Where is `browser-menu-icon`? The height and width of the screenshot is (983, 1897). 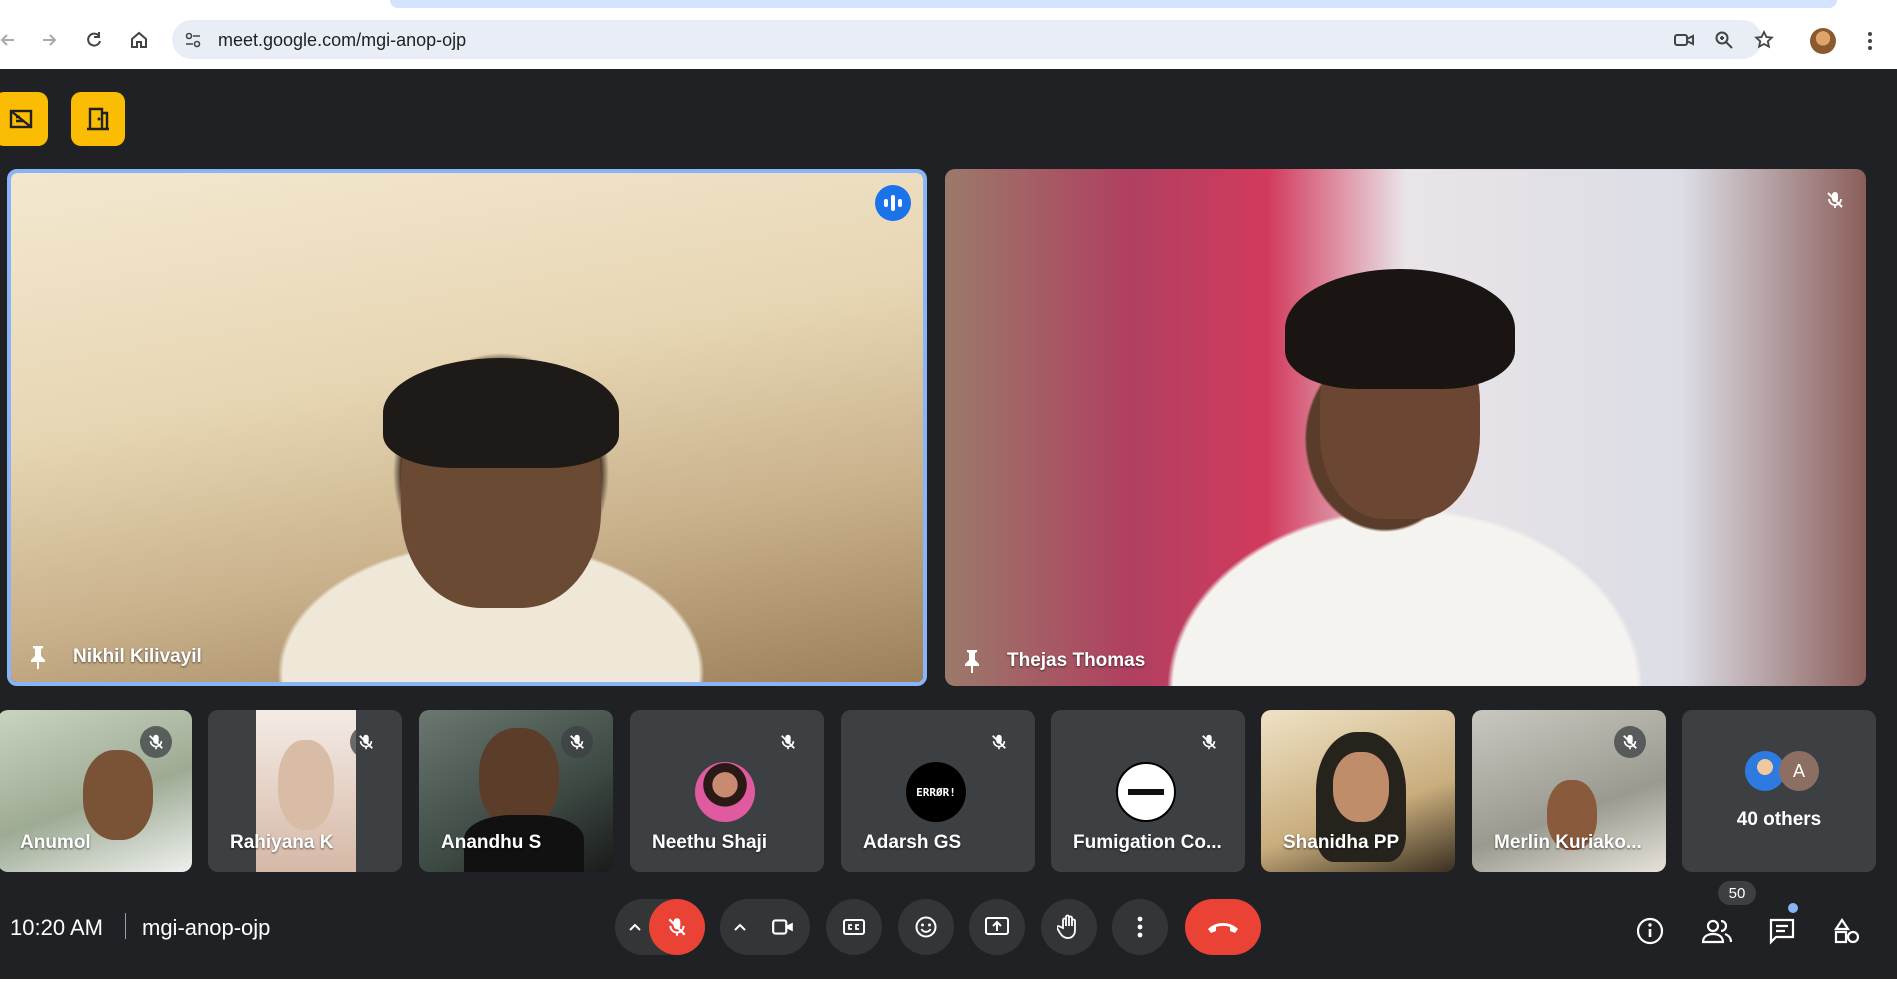
browser-menu-icon is located at coordinates (1870, 41).